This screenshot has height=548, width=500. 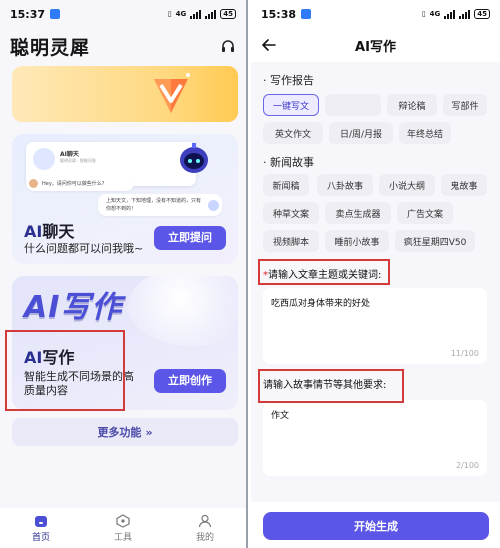 I want to click on chat-bot-logo-icon, so click(x=44, y=159).